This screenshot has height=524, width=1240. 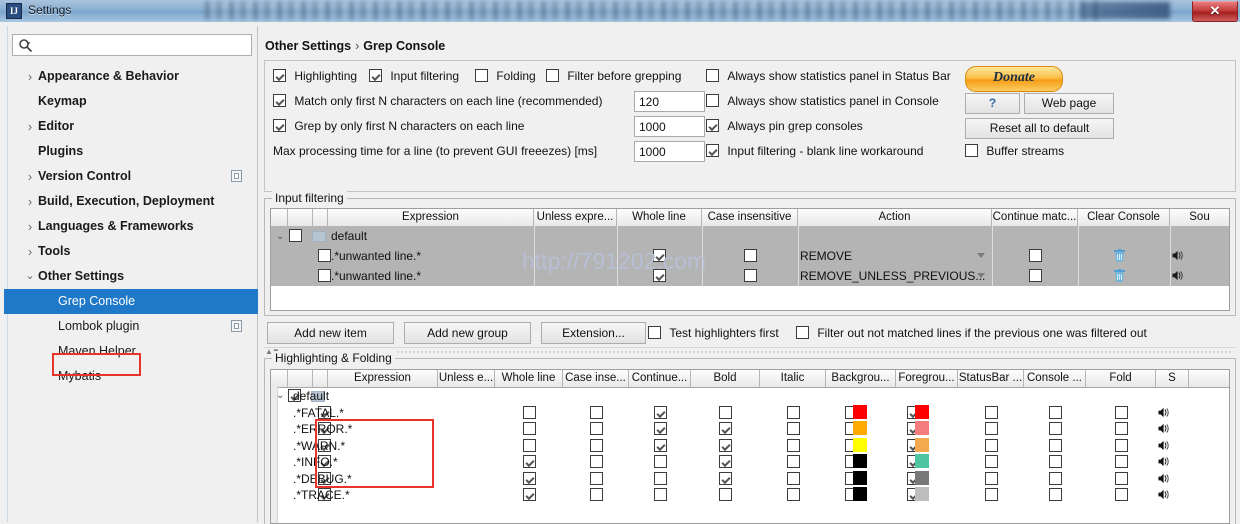 What do you see at coordinates (308, 46) in the screenshot?
I see `breadcrumb-parent: Other Settings` at bounding box center [308, 46].